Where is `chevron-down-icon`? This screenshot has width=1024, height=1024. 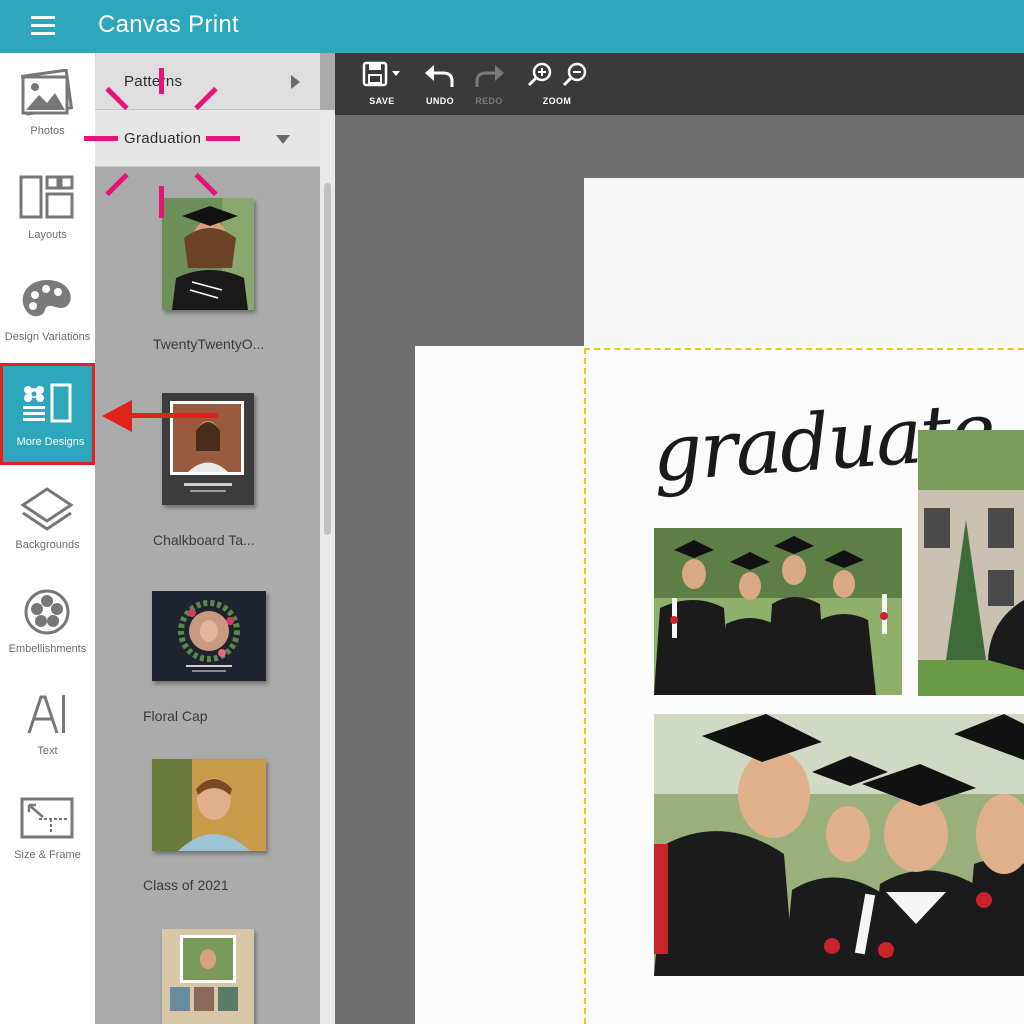 chevron-down-icon is located at coordinates (283, 139).